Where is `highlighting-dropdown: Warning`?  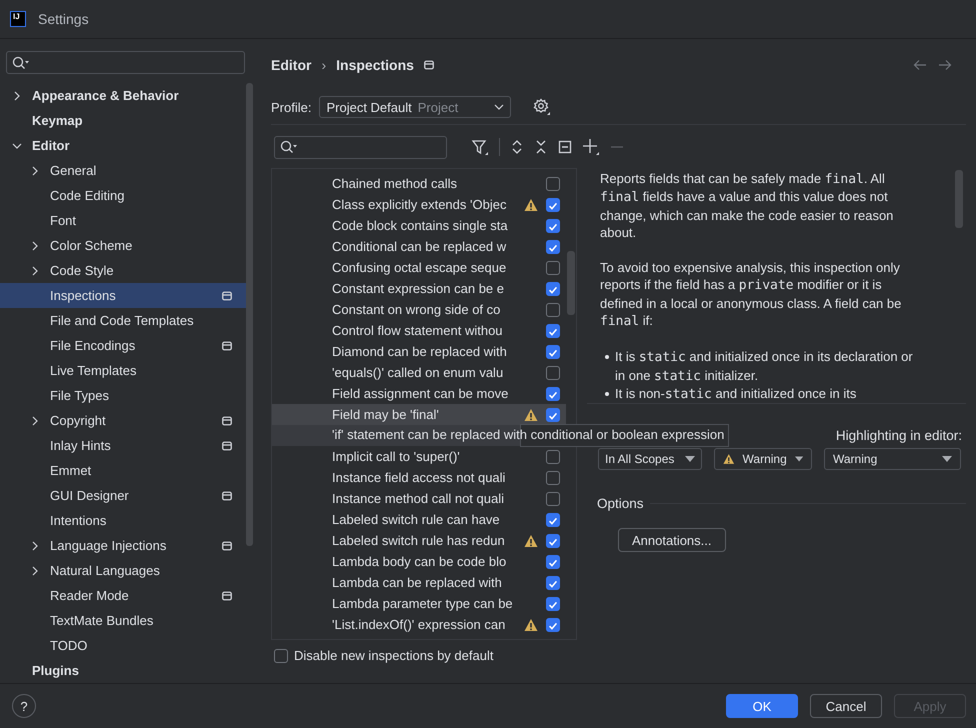 highlighting-dropdown: Warning is located at coordinates (892, 459).